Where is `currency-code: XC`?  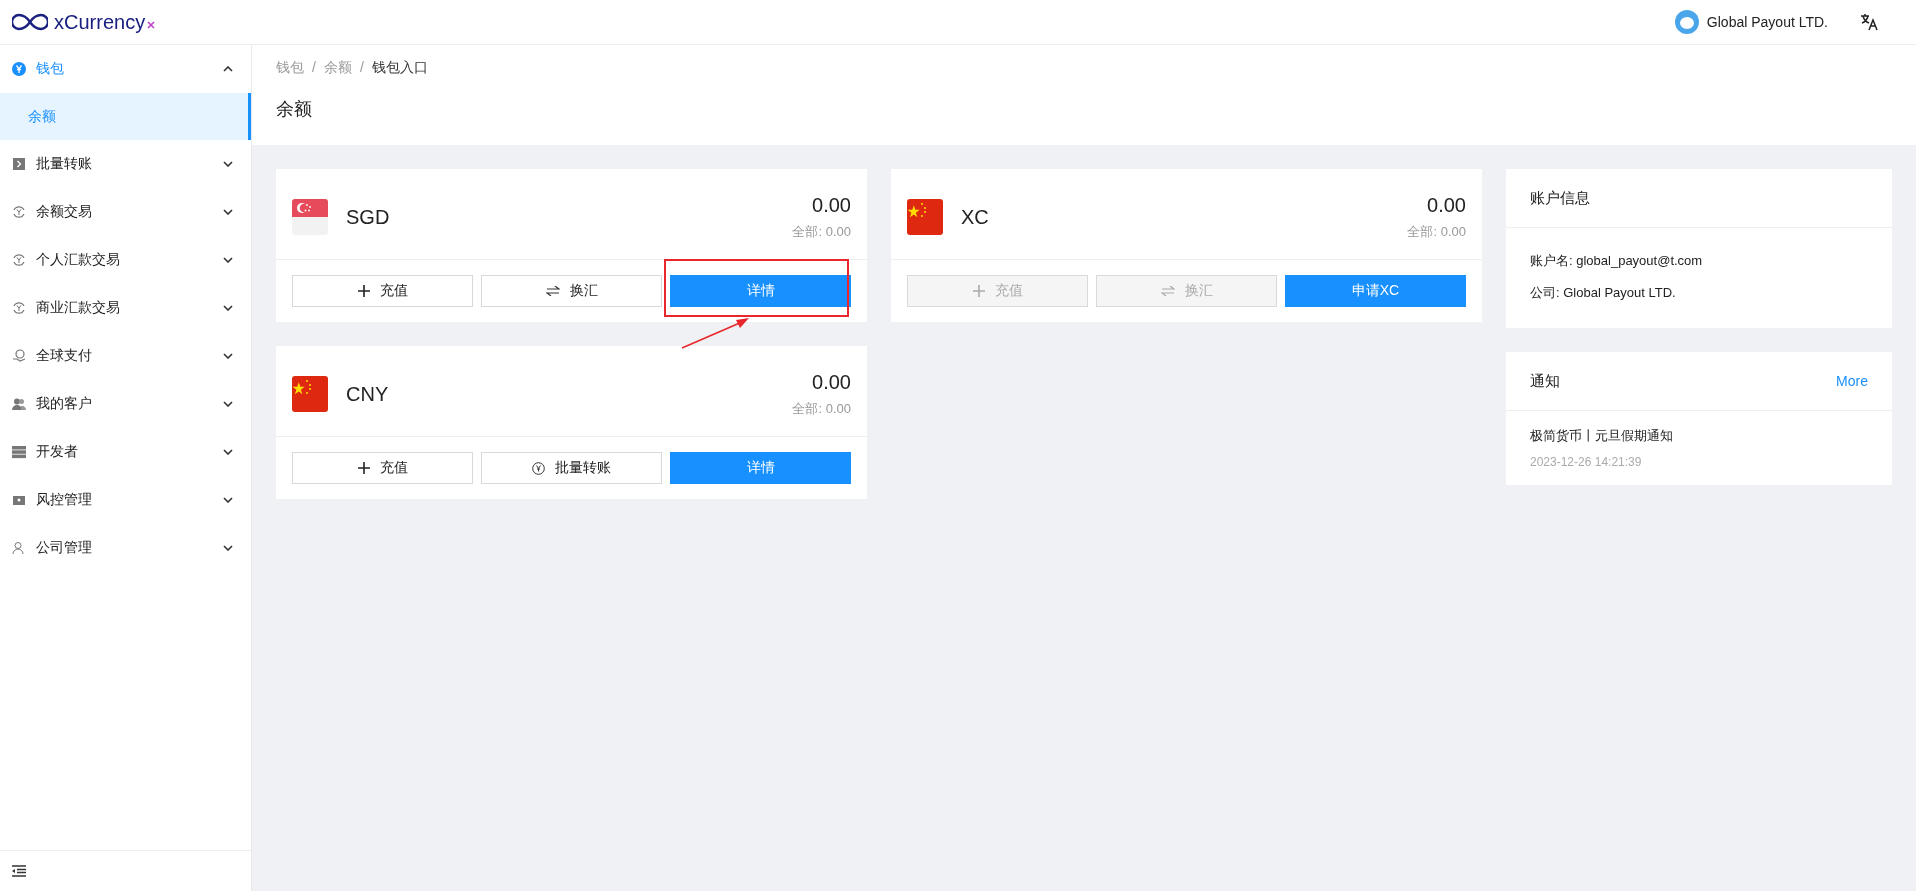
currency-code: XC is located at coordinates (975, 217).